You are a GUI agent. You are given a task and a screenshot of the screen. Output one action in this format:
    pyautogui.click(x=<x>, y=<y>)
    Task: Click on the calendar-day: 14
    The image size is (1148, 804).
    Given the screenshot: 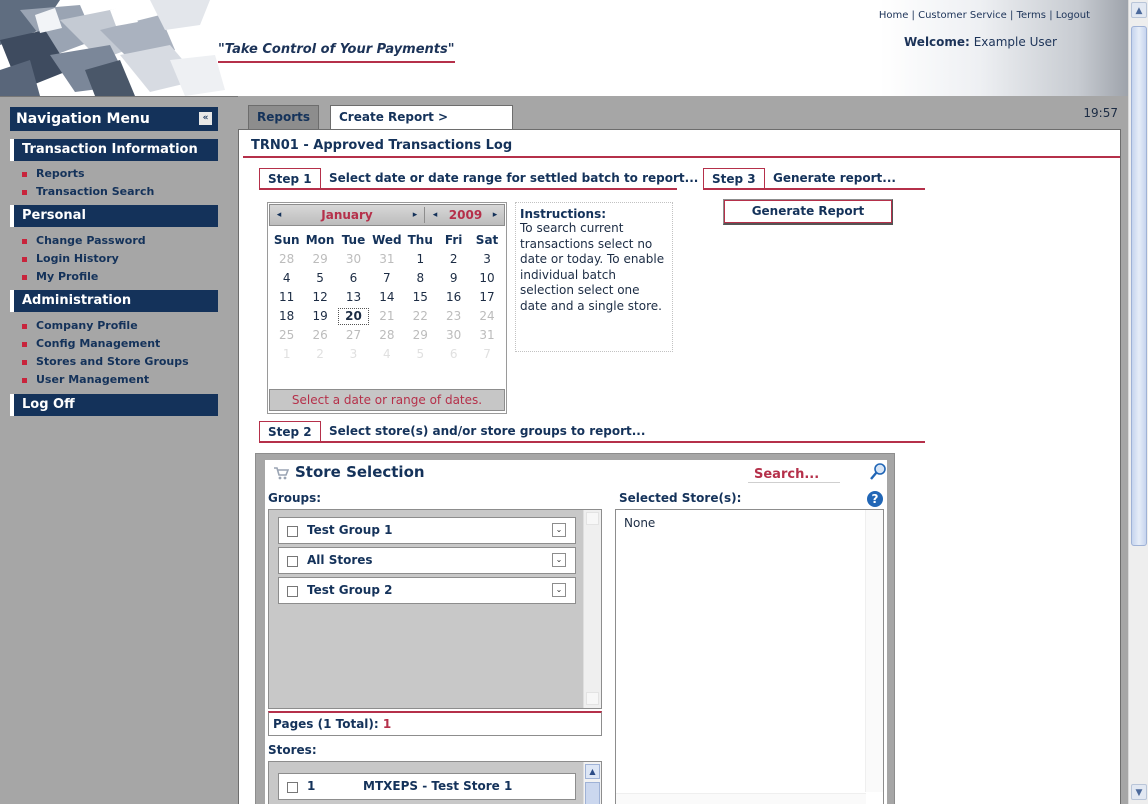 What is the action you would take?
    pyautogui.click(x=386, y=297)
    